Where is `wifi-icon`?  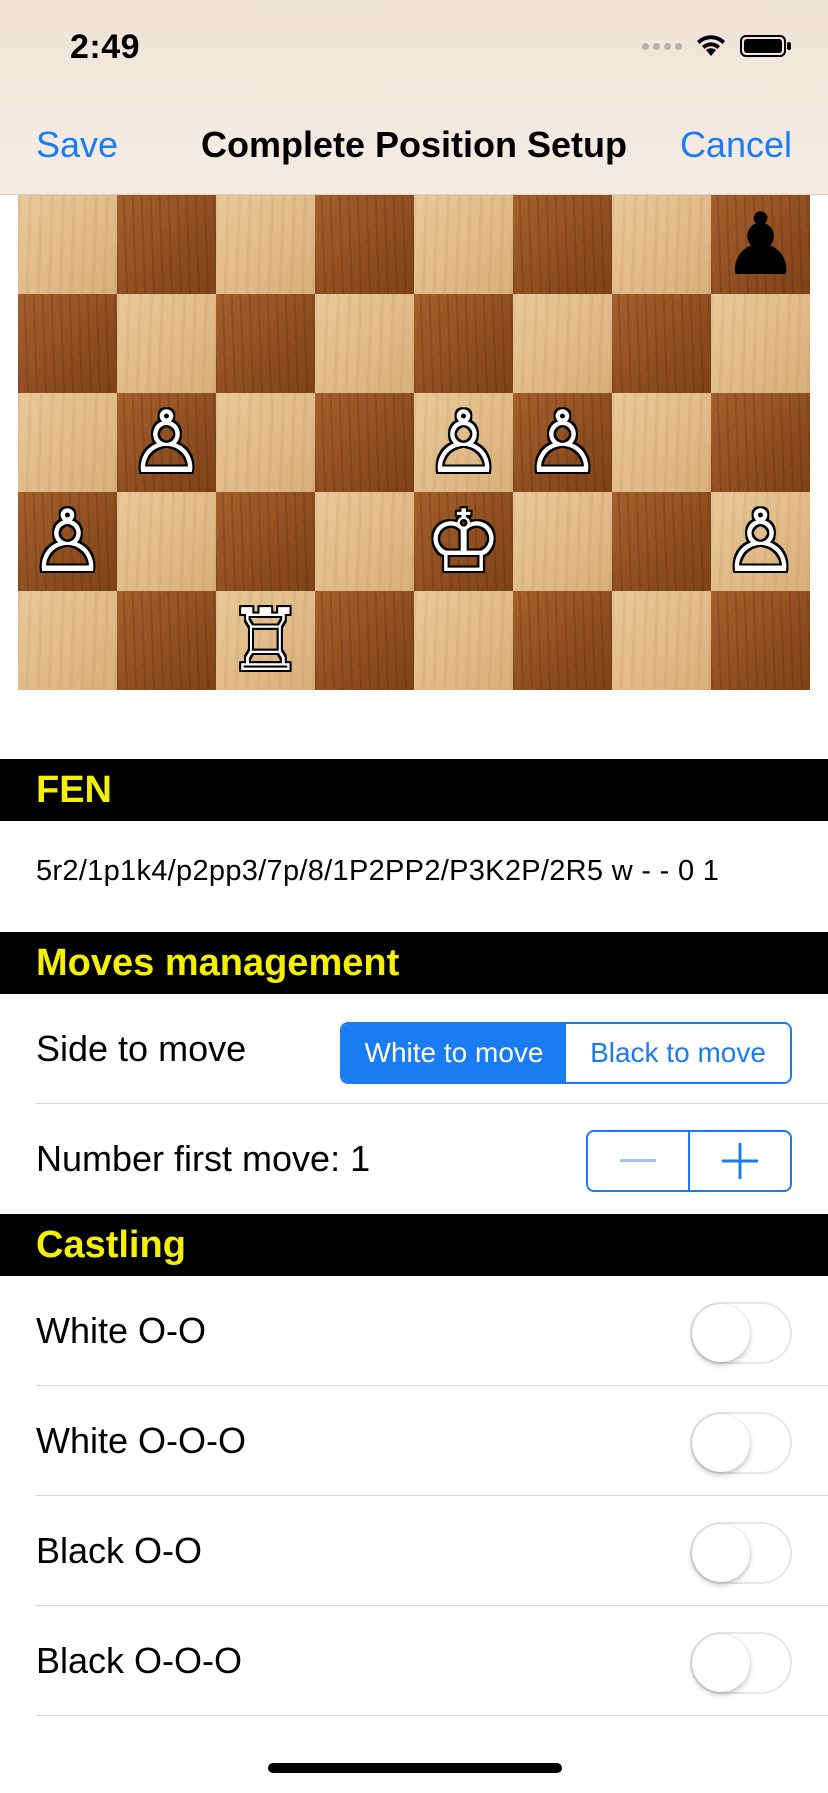
wifi-icon is located at coordinates (711, 46).